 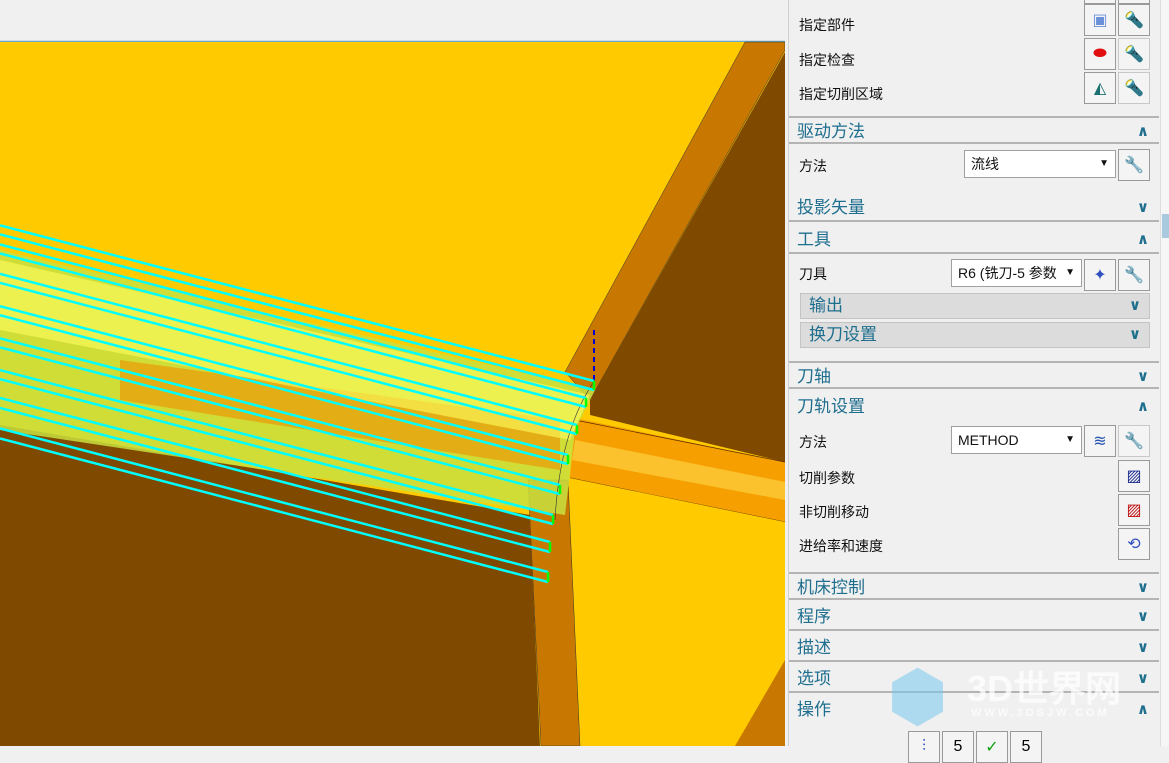 I want to click on new-method-icon: ≋, so click(x=1100, y=441).